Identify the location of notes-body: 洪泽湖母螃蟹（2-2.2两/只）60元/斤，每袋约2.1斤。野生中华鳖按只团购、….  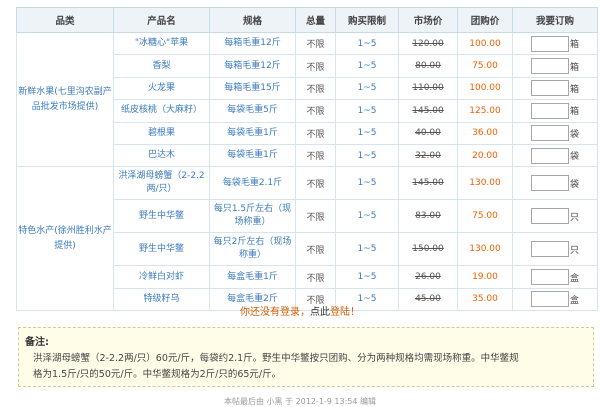
(306, 367).